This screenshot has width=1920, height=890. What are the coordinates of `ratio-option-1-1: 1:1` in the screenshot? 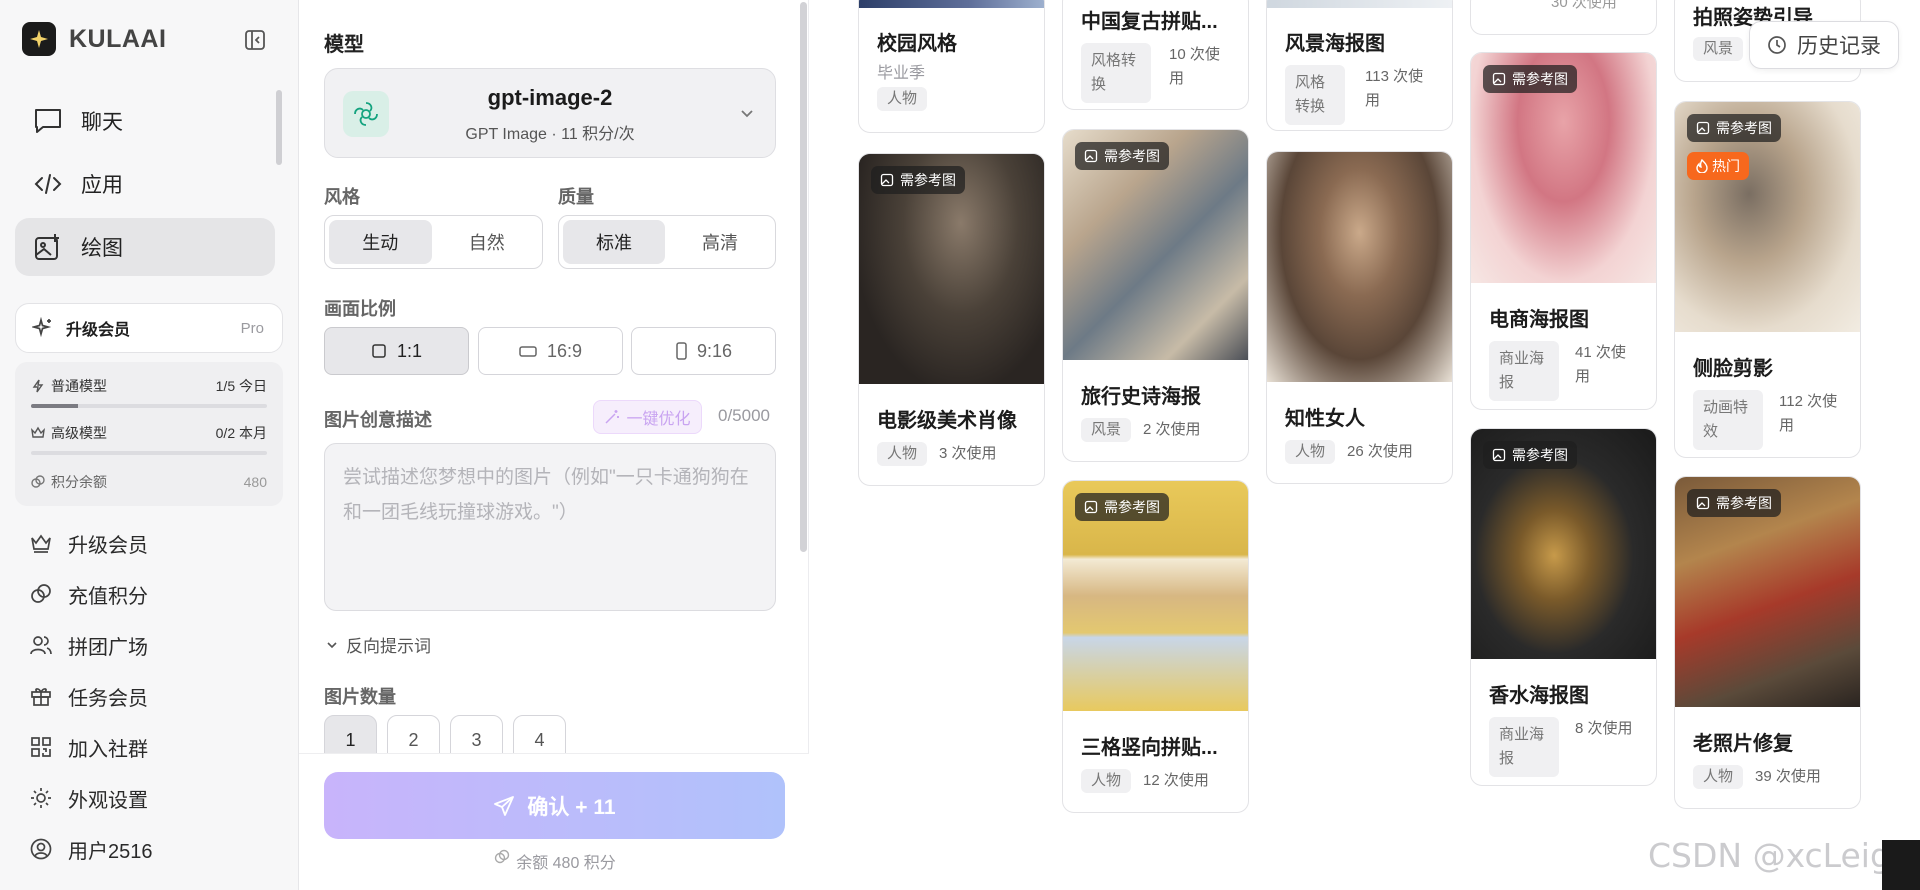 It's located at (396, 351).